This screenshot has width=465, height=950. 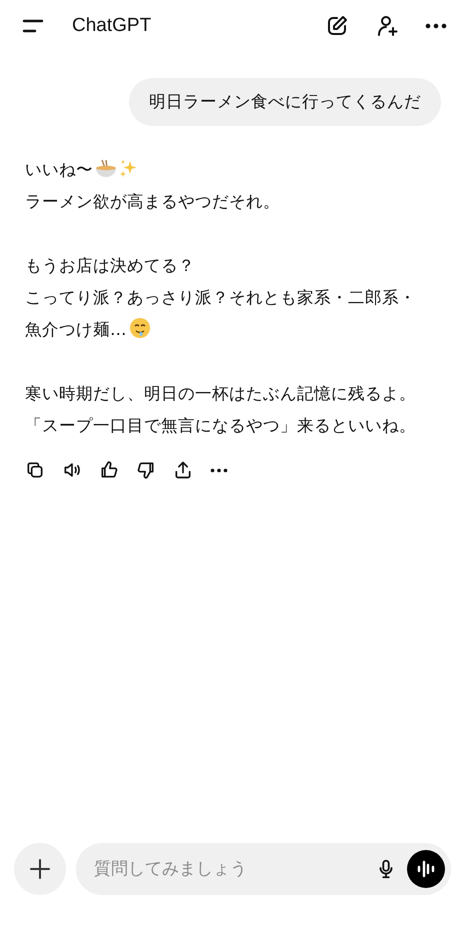 What do you see at coordinates (109, 470) in the screenshot?
I see `thumbs-up-icon` at bounding box center [109, 470].